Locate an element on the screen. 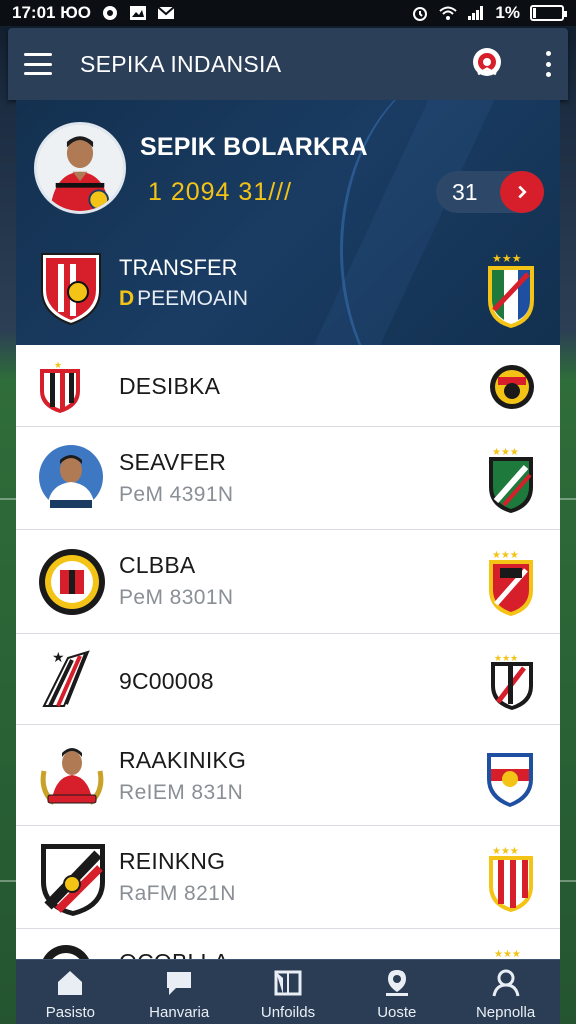  list-item: CLBBA PeM 8301N ★★★ is located at coordinates (288, 582).